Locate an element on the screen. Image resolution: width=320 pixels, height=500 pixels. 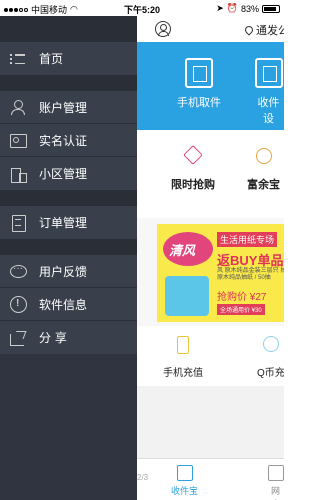
banner-label: 收件设 is located at coordinates (268, 111).